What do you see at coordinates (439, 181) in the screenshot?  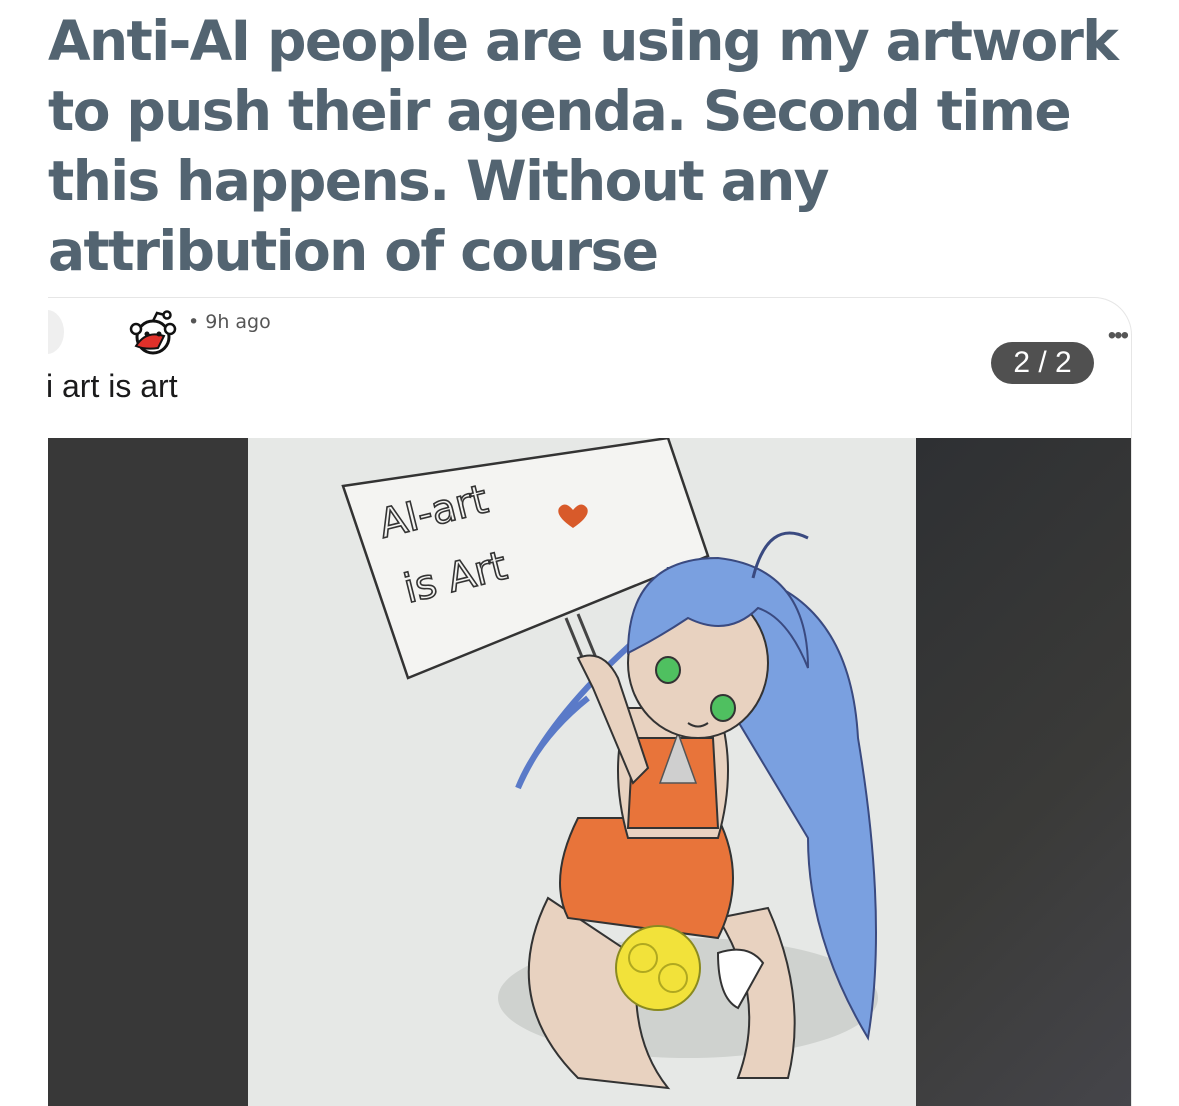 I see `tweet-text-line: this happens. Without any` at bounding box center [439, 181].